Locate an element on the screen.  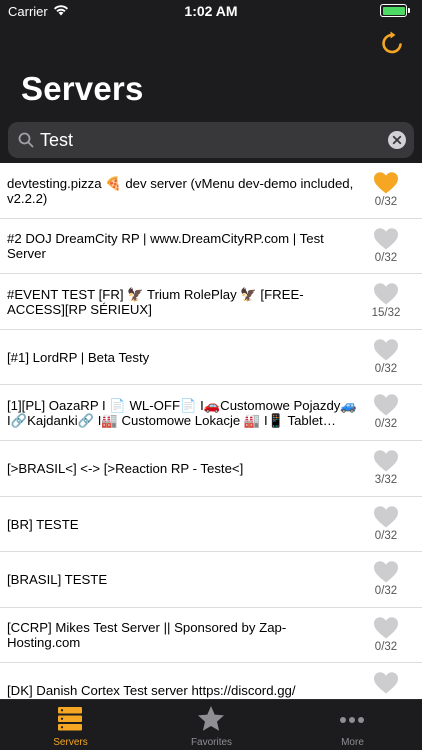
server-row: [BRASIL] TESTE 0/32 is located at coordinates (211, 580).